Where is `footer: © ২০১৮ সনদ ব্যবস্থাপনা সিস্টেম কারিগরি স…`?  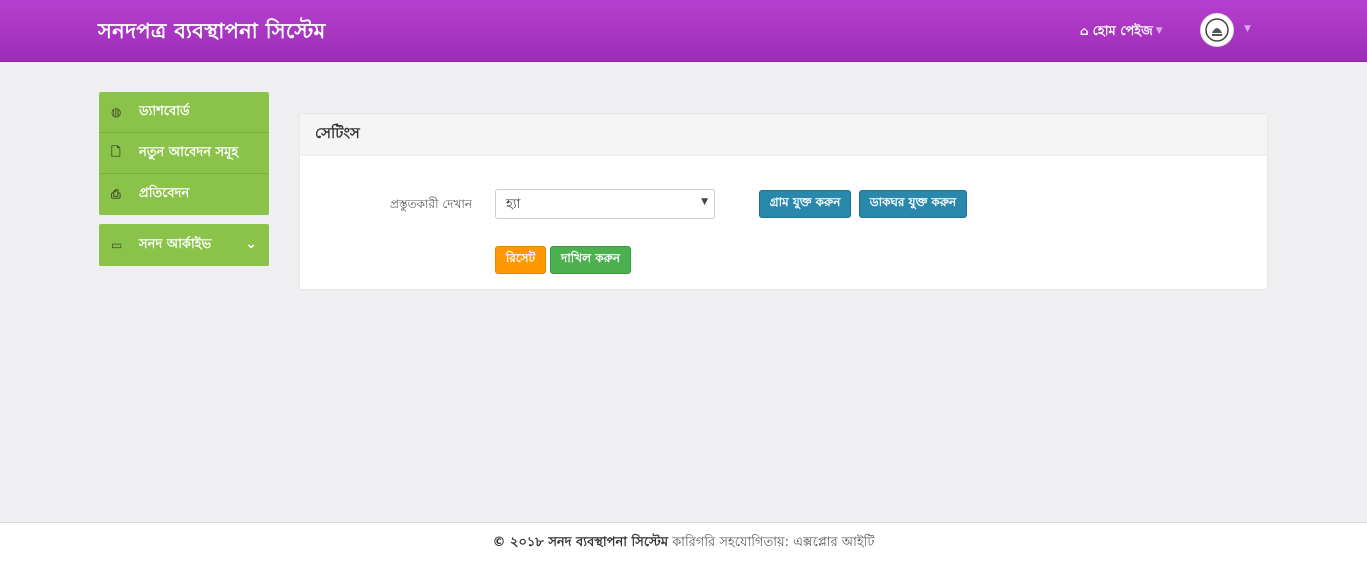
footer: © ২০১৮ সনদ ব্যবস্থাপনা সিস্টেম কারিগরি স… is located at coordinates (683, 543).